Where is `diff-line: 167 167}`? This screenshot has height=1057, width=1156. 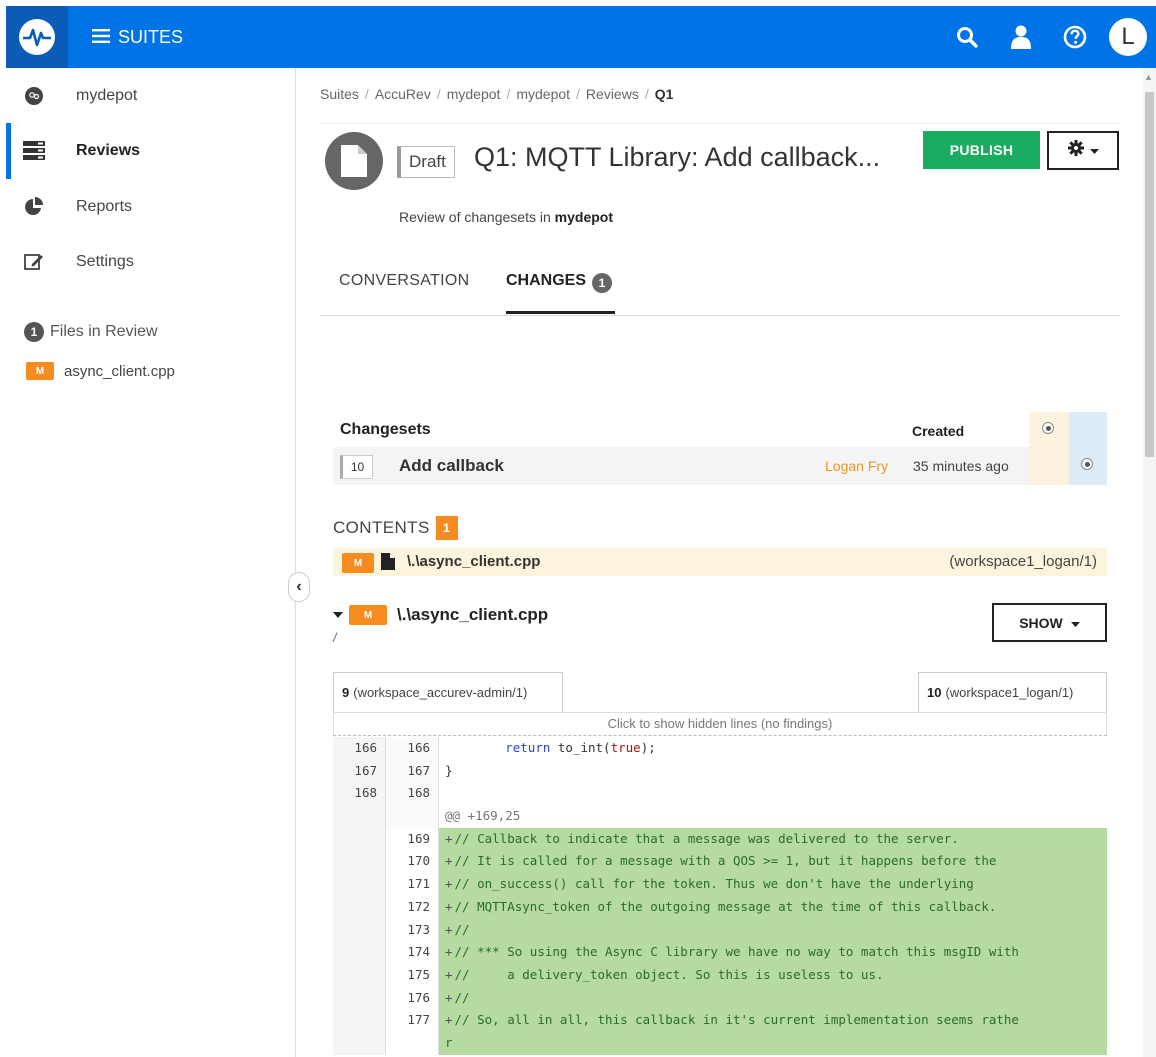 diff-line: 167 167} is located at coordinates (720, 771).